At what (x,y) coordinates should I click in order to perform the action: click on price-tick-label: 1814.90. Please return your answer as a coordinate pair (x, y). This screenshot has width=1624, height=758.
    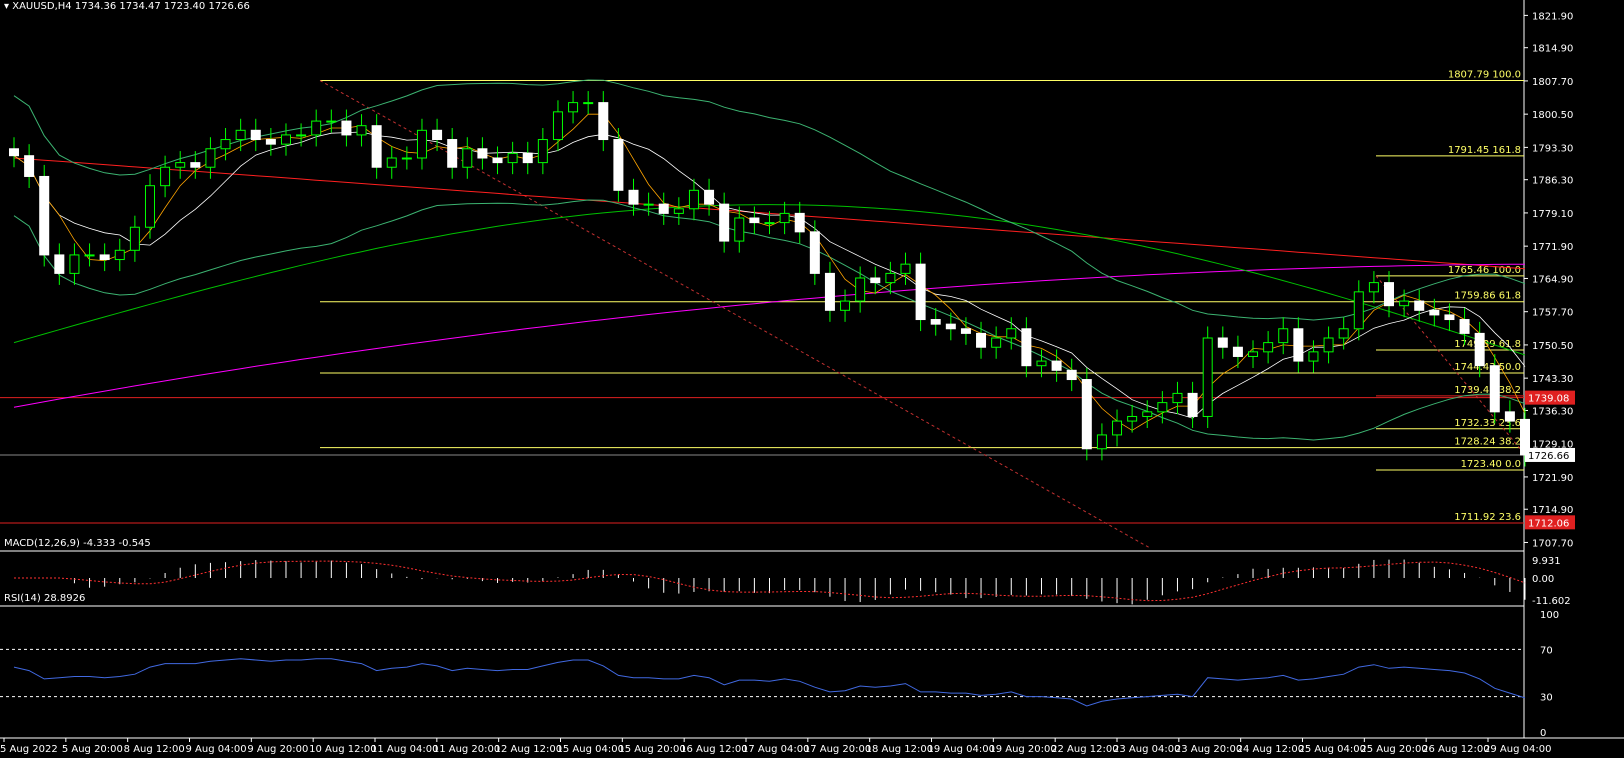
    Looking at the image, I should click on (1552, 49).